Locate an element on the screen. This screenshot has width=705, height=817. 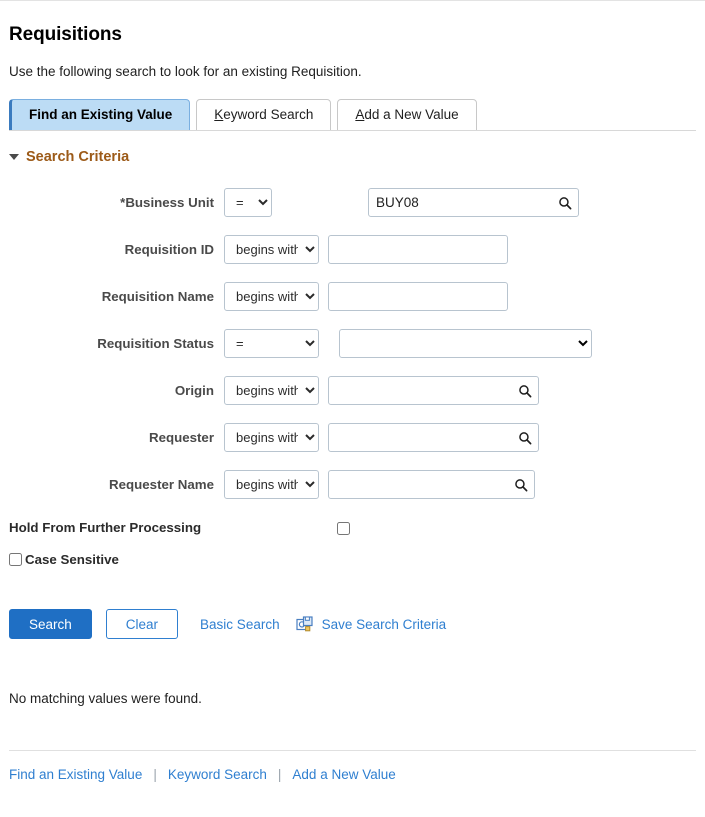
requisition-name-input is located at coordinates (418, 296).